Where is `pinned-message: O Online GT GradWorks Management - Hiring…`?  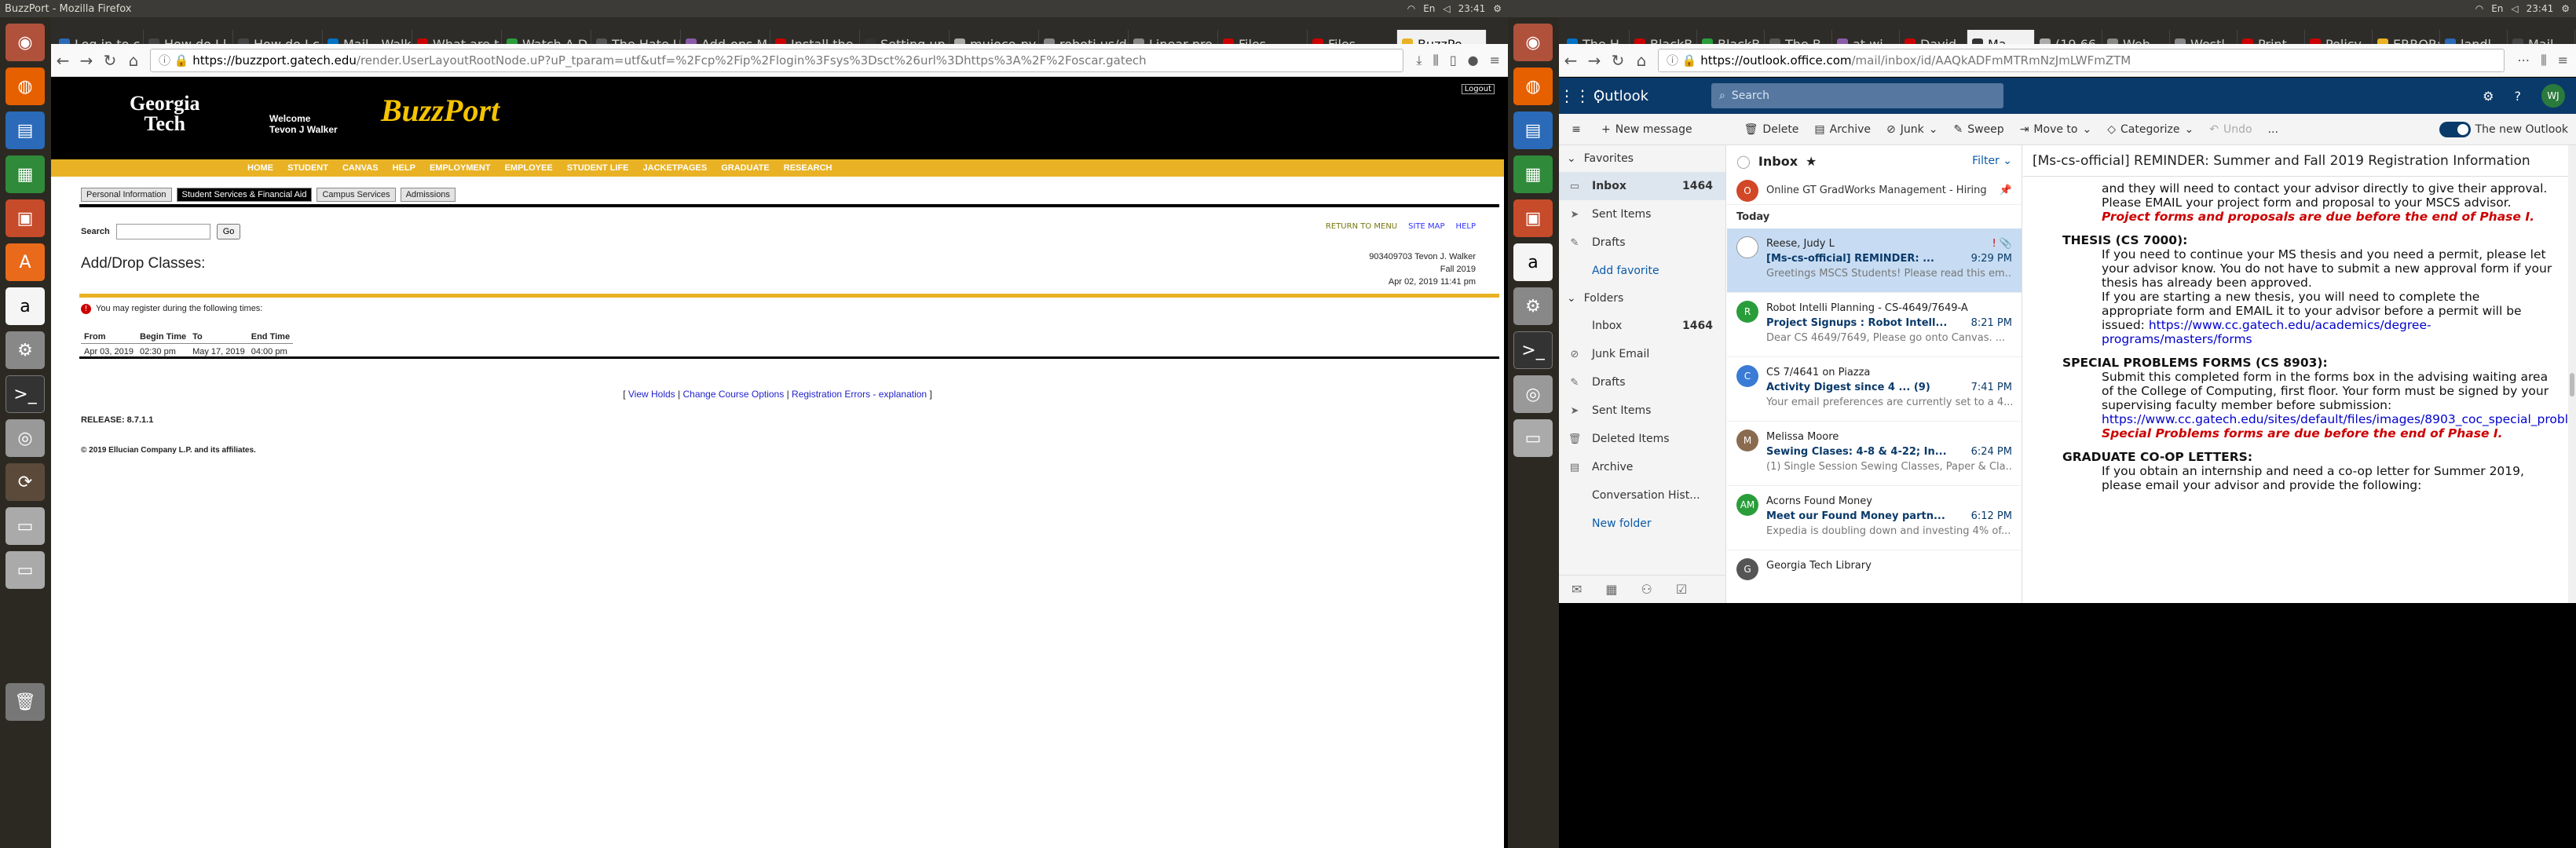 pinned-message: O Online GT GradWorks Management - Hiring… is located at coordinates (1874, 191).